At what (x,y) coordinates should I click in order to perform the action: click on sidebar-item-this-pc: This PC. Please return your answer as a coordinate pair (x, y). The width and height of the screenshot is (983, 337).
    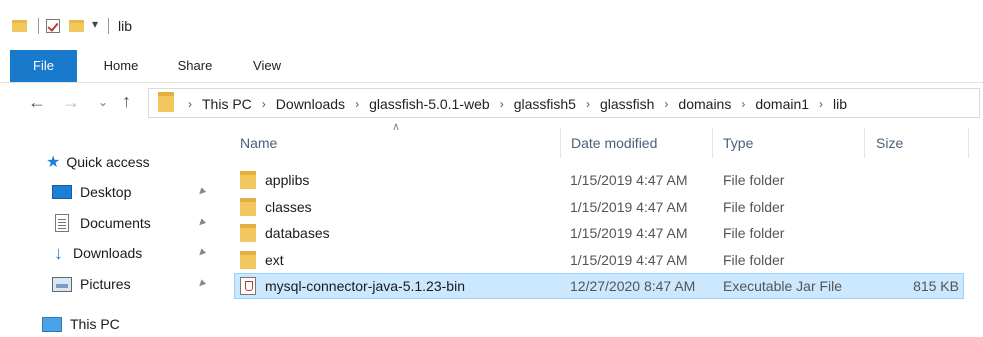
    Looking at the image, I should click on (81, 324).